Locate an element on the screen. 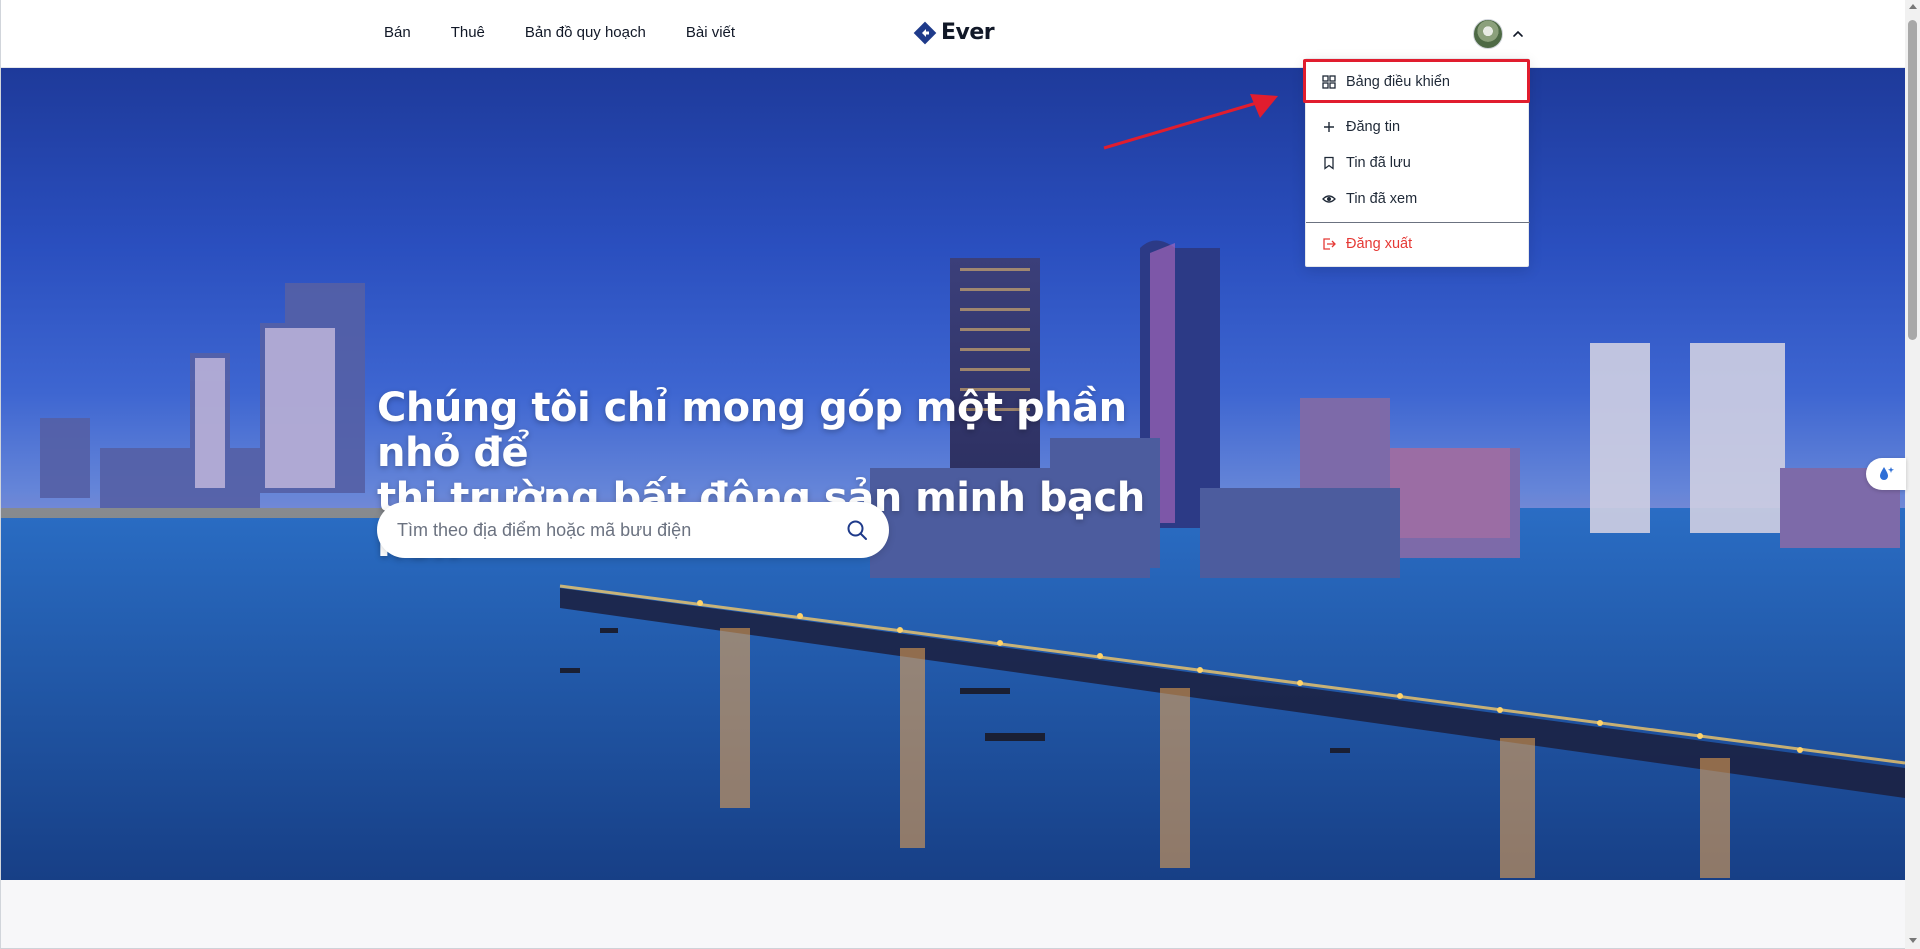  user-menu-toggle is located at coordinates (1499, 34).